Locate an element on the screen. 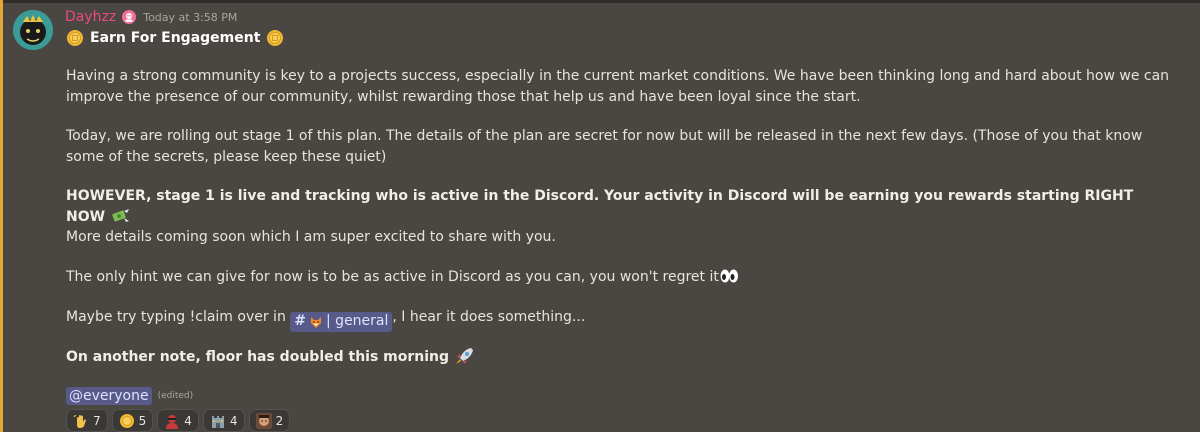  message-title: Earn For Engagement is located at coordinates (175, 38).